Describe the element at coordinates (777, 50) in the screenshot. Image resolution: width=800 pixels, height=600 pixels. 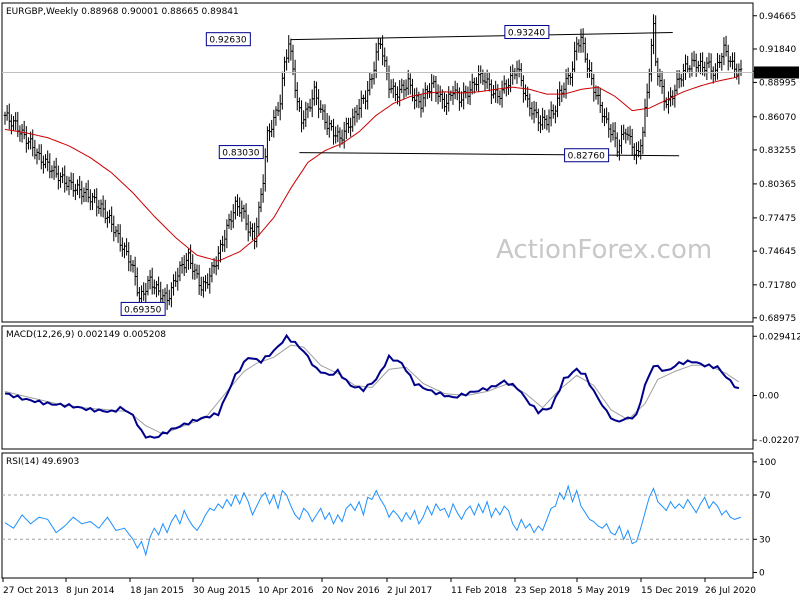
I see `price-y-tick-label: 0.91840` at that location.